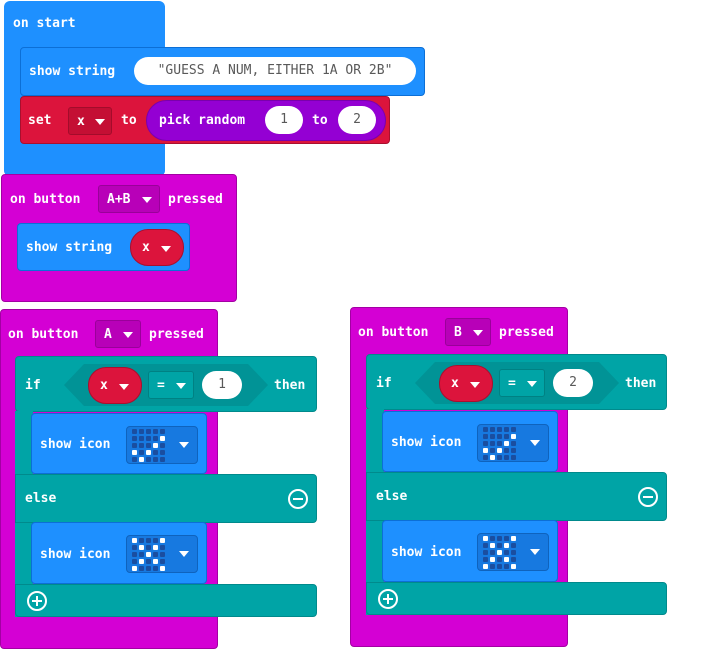 The image size is (719, 649). What do you see at coordinates (40, 120) in the screenshot?
I see `set-label: set` at bounding box center [40, 120].